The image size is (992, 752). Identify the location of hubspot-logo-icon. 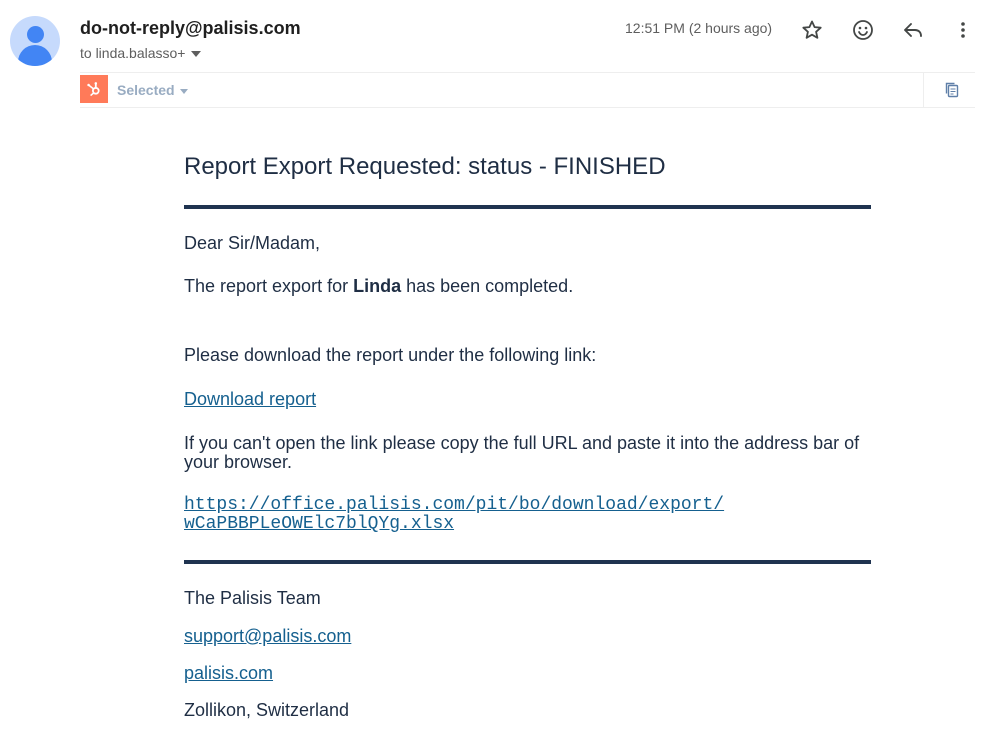
(94, 89).